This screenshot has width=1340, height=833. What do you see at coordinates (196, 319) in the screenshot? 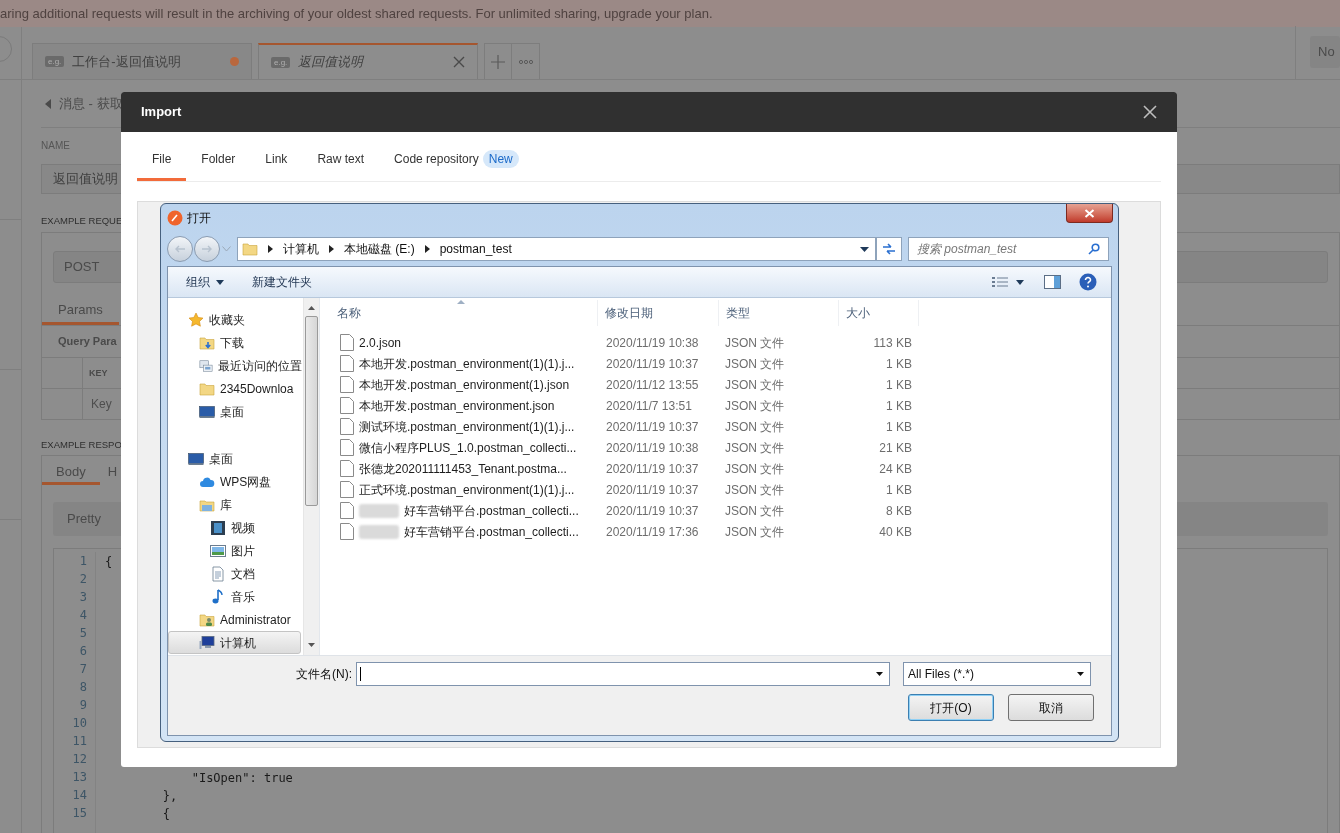
I see `star-icon` at bounding box center [196, 319].